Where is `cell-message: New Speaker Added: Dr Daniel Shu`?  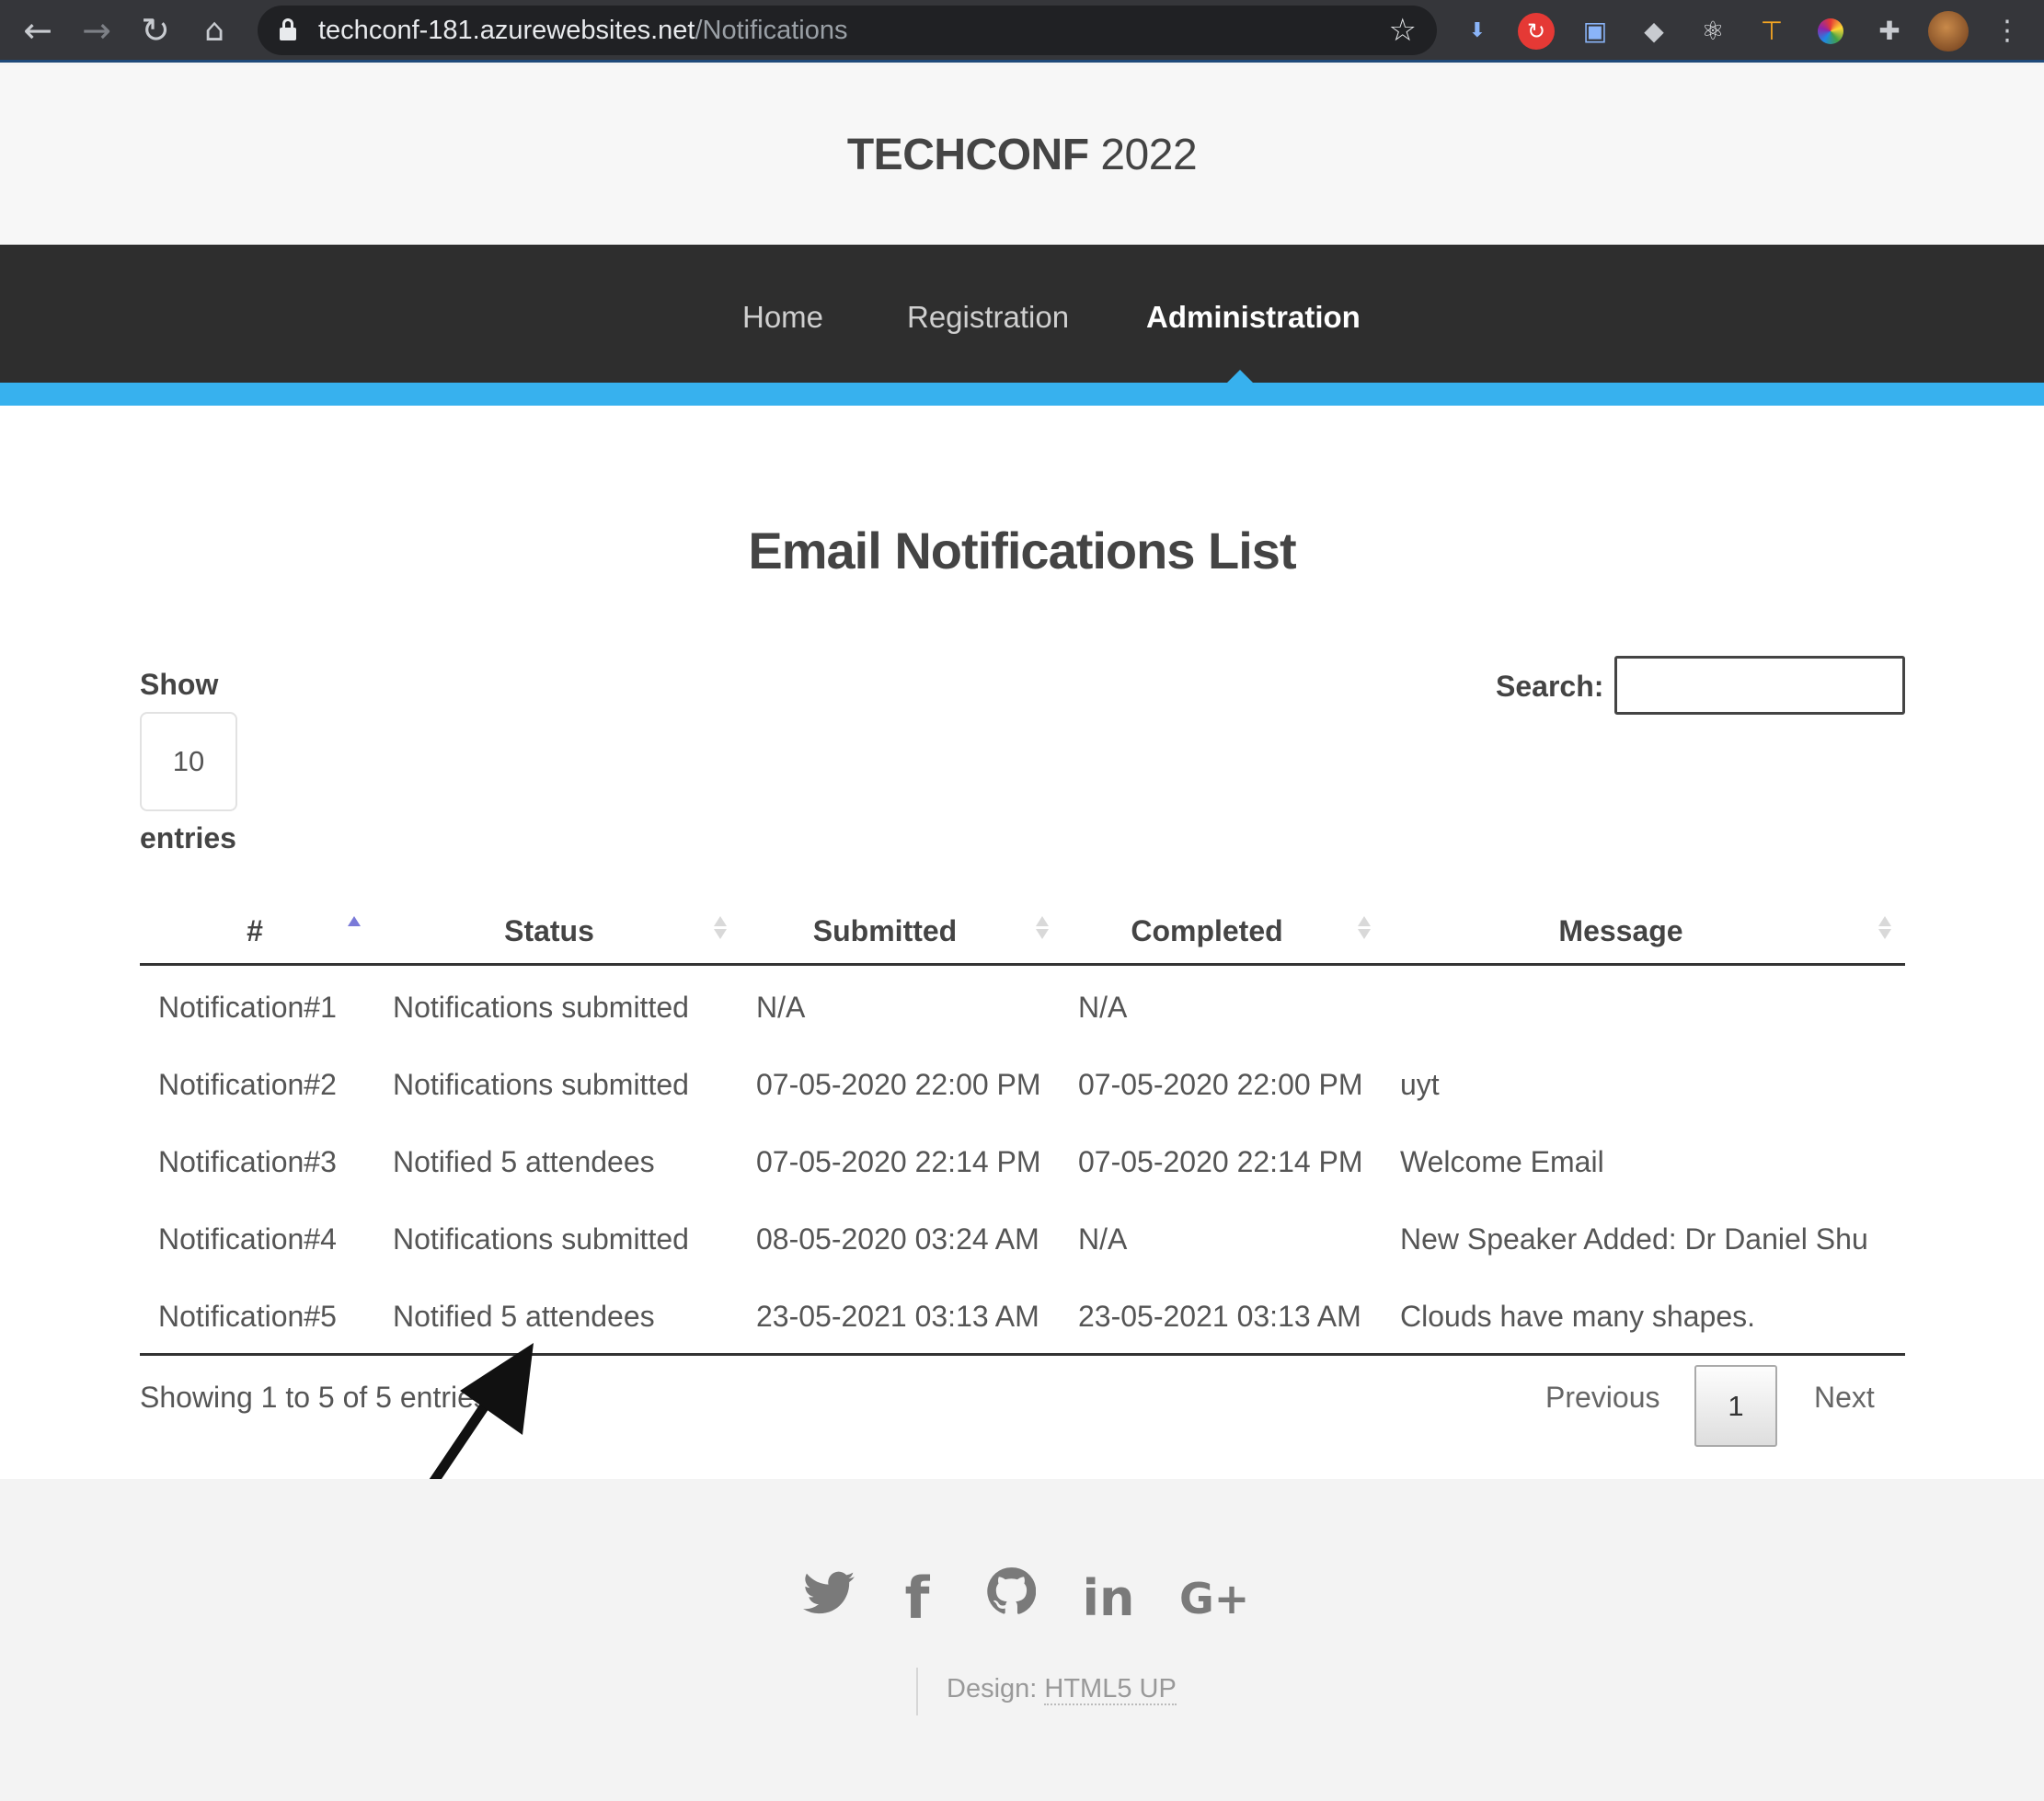 cell-message: New Speaker Added: Dr Daniel Shu is located at coordinates (1634, 1239).